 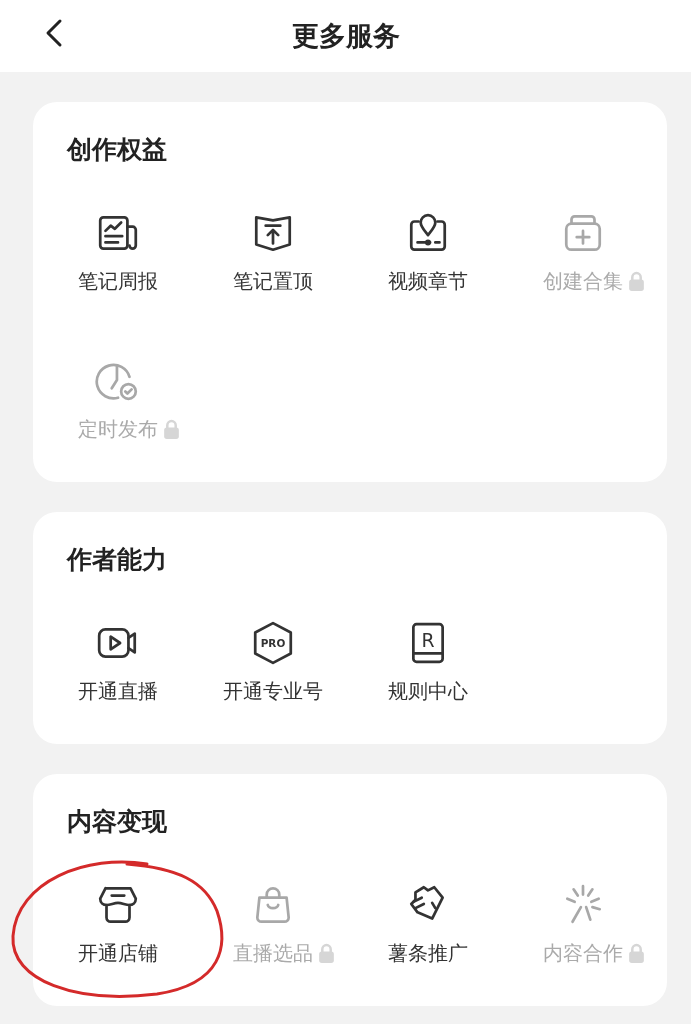 I want to click on service-label: 笔记周报, so click(x=117, y=281).